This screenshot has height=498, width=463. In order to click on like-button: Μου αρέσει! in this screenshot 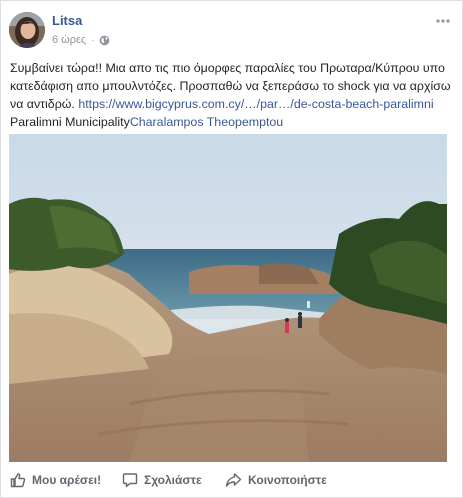, I will do `click(55, 480)`.